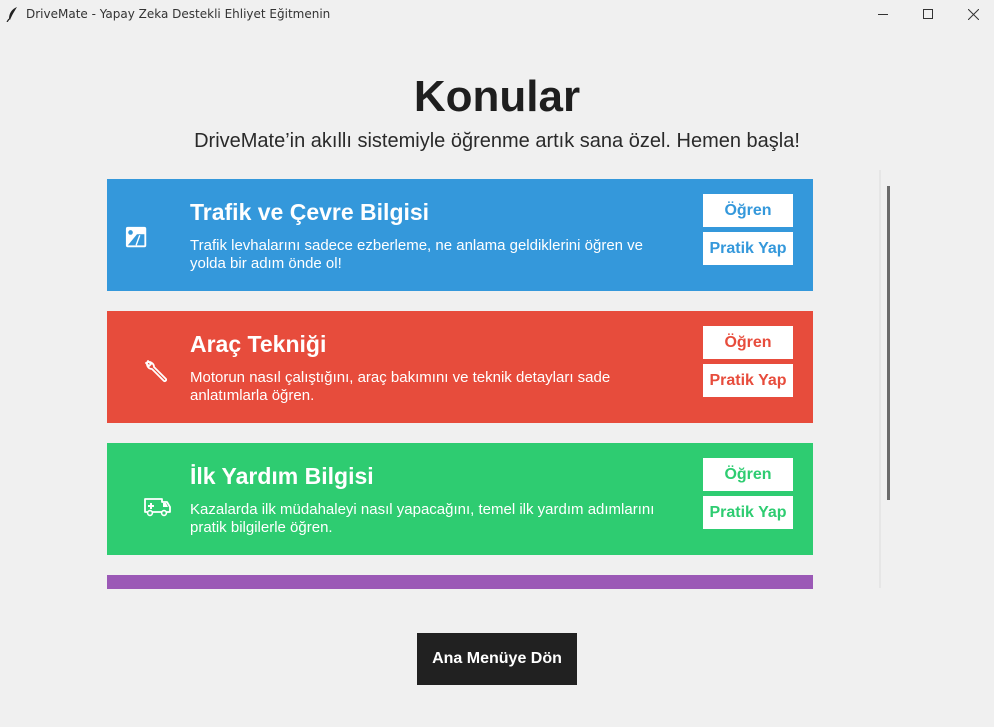  What do you see at coordinates (748, 342) in the screenshot?
I see `learn-button-vehicle-tech: Öğren` at bounding box center [748, 342].